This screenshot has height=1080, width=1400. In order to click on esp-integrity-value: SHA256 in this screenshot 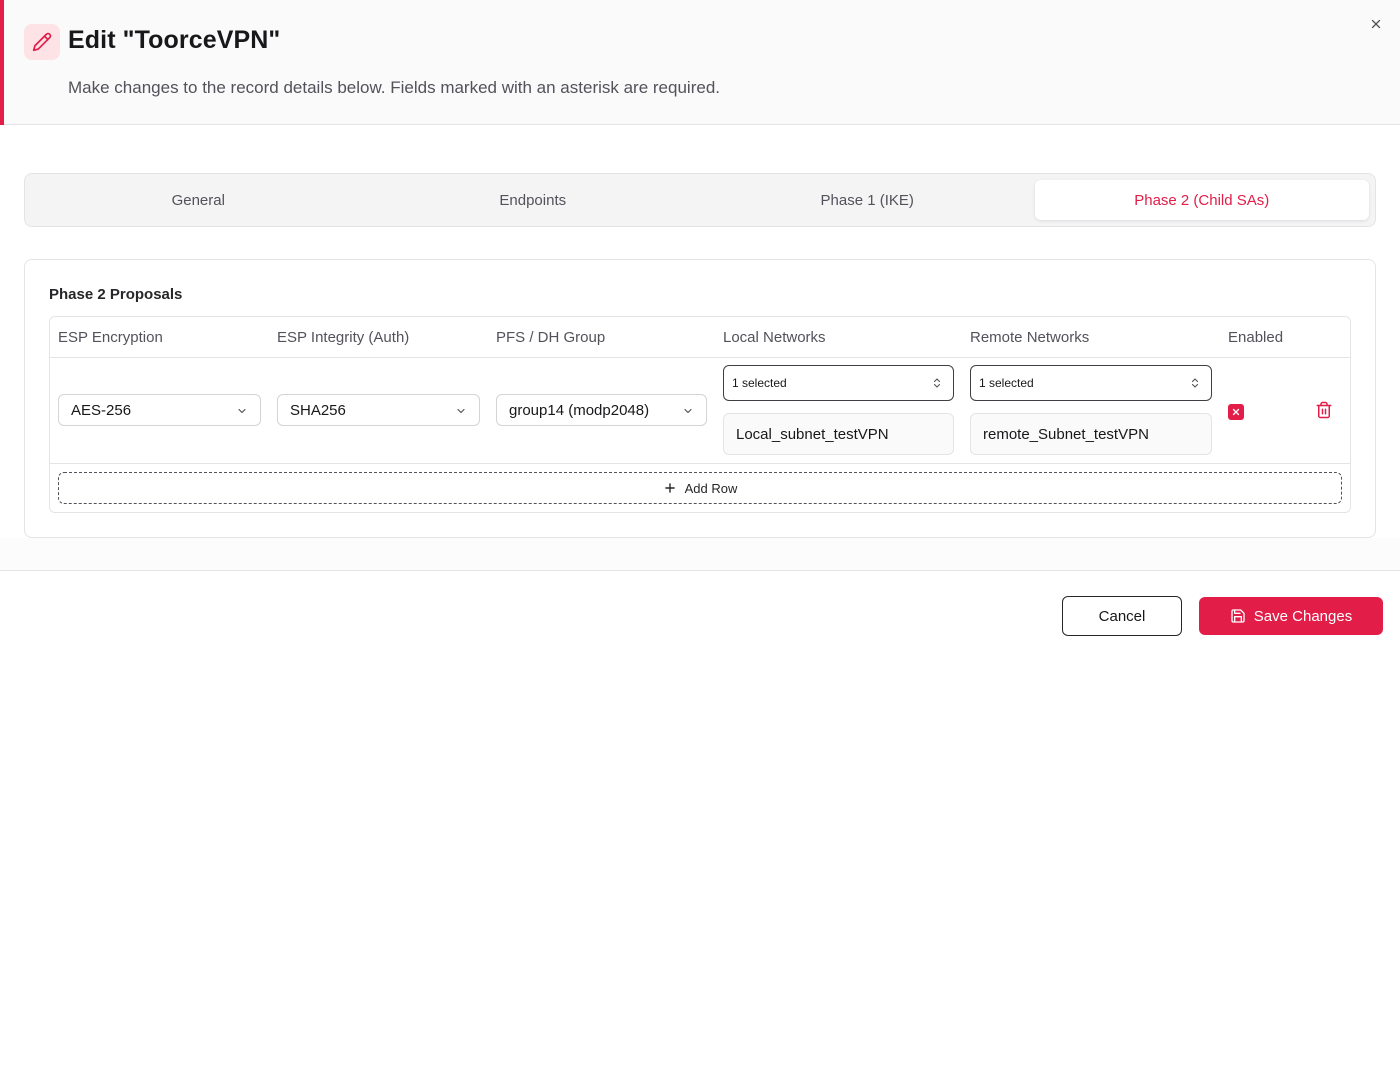, I will do `click(318, 410)`.